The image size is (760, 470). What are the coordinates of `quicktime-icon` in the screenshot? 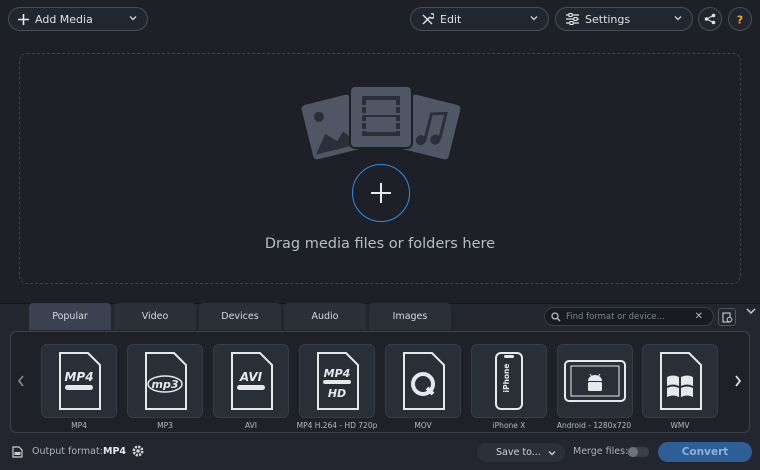 It's located at (424, 381).